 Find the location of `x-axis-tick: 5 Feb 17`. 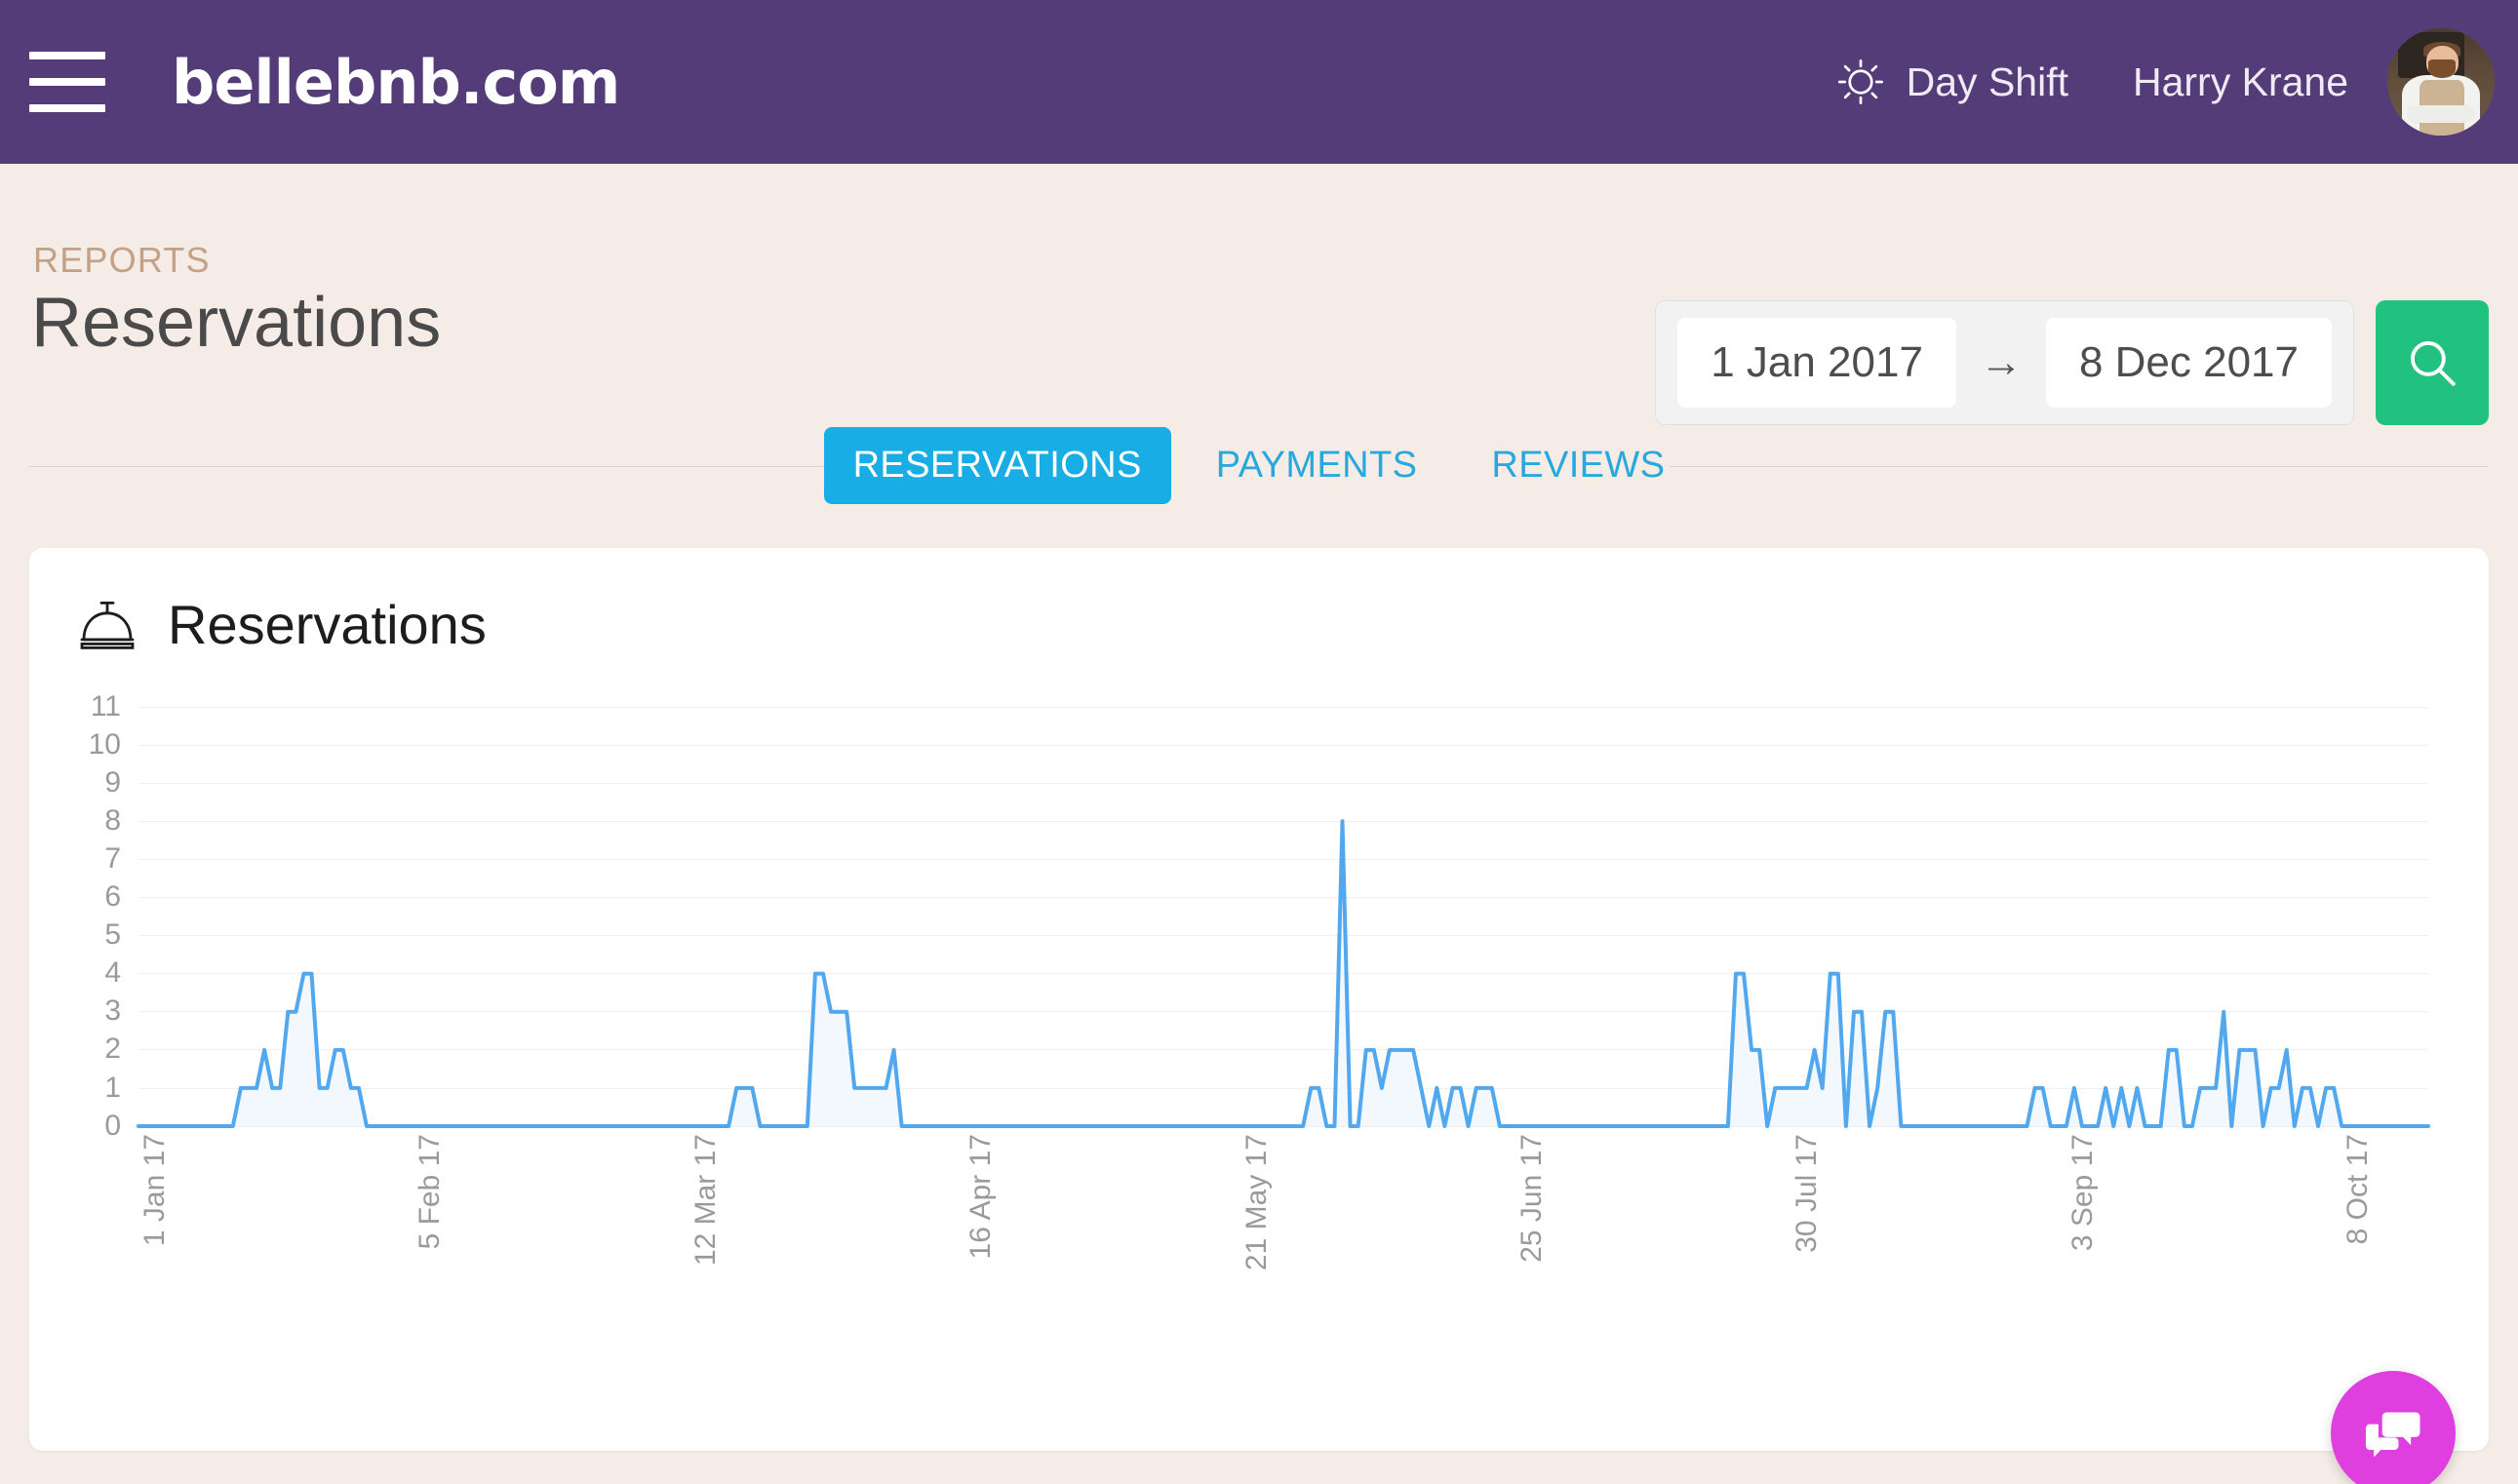

x-axis-tick: 5 Feb 17 is located at coordinates (430, 1191).